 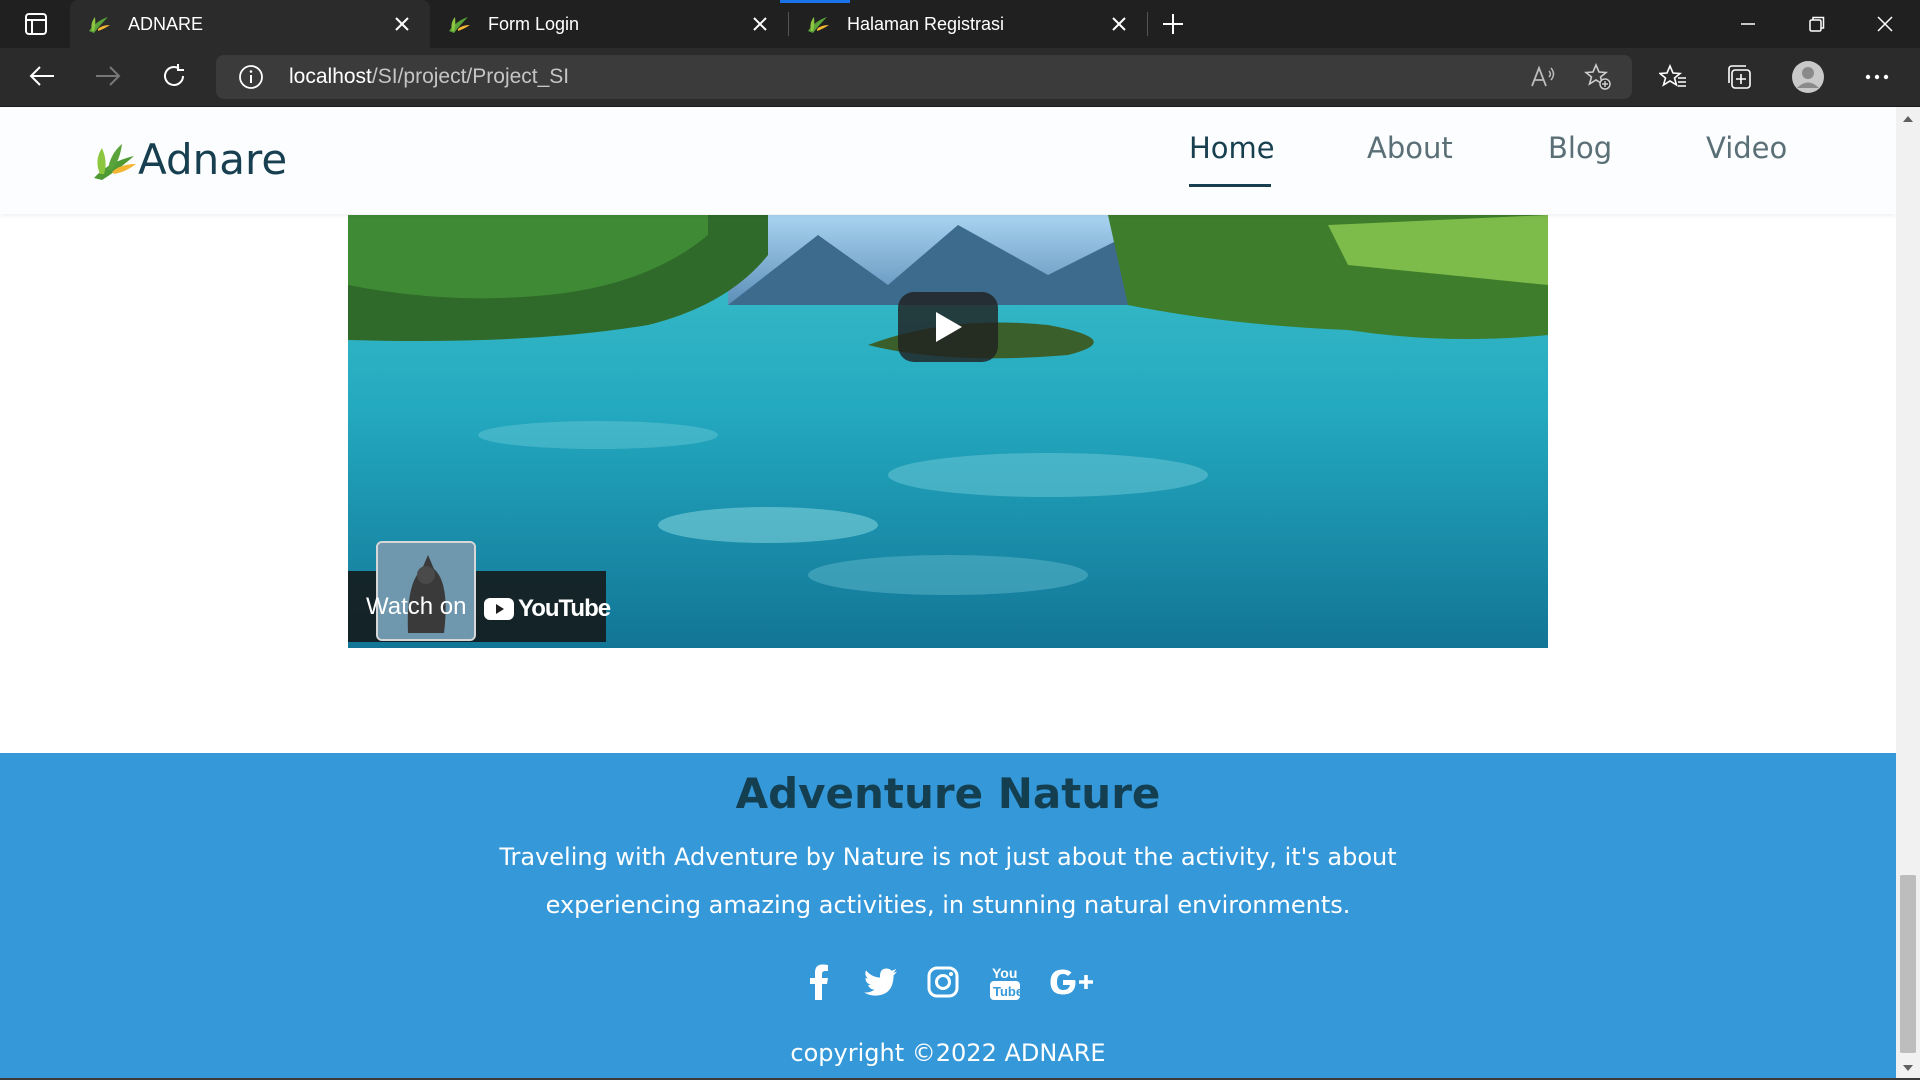 I want to click on youtube-play-icon, so click(x=499, y=609).